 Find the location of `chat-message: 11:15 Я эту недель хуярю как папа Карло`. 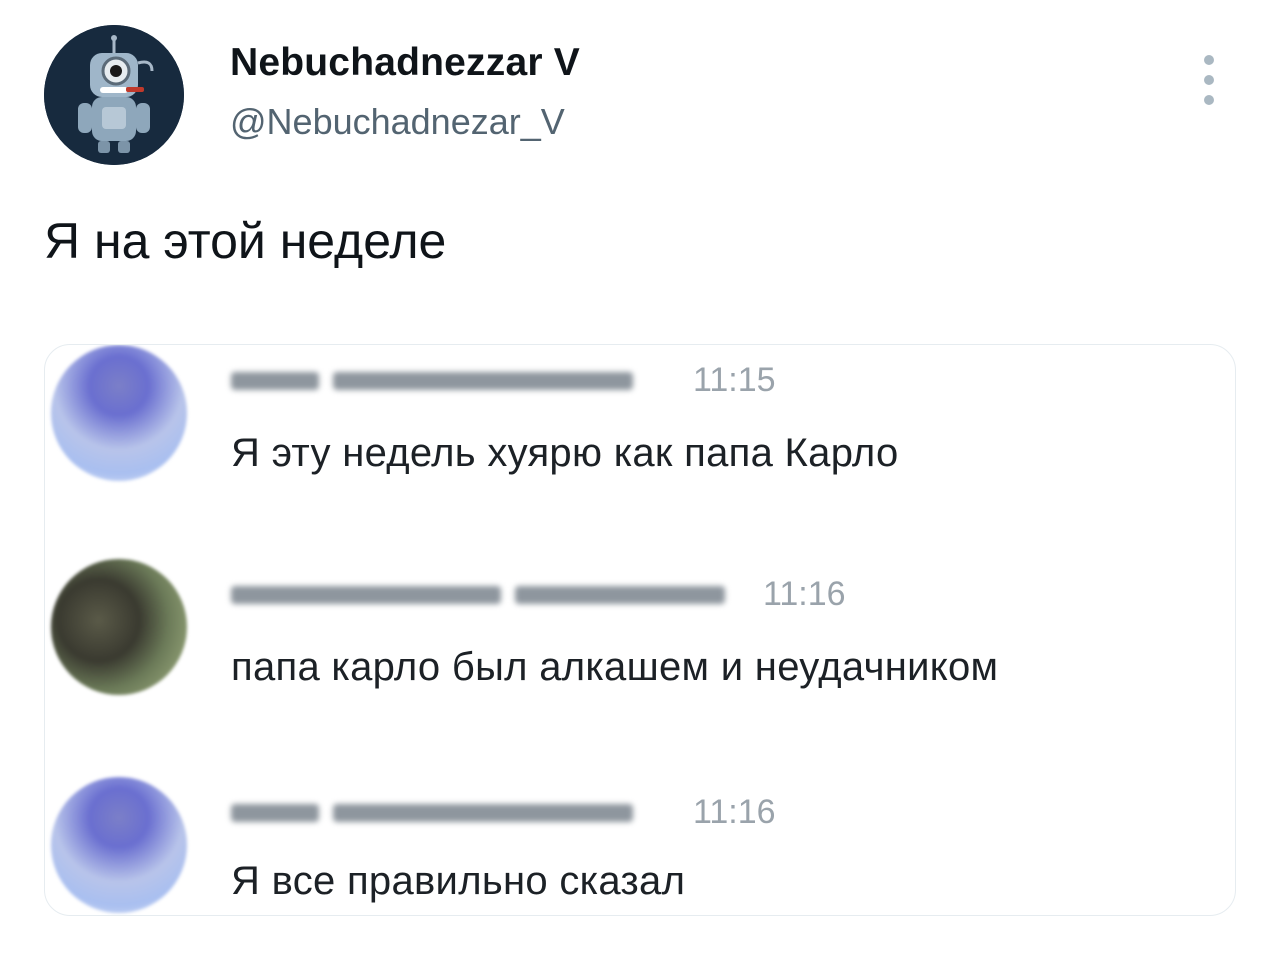

chat-message: 11:15 Я эту недель хуярю как папа Карло is located at coordinates (640, 420).